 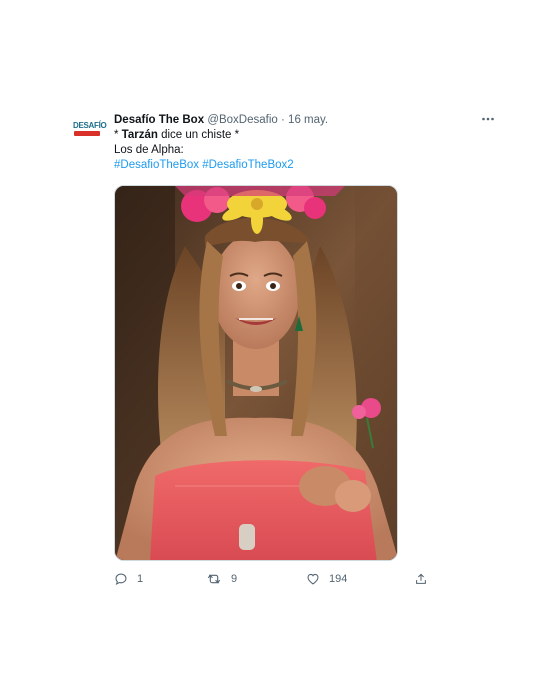 I want to click on tweet-text-bold: Tarzán, so click(x=139, y=135).